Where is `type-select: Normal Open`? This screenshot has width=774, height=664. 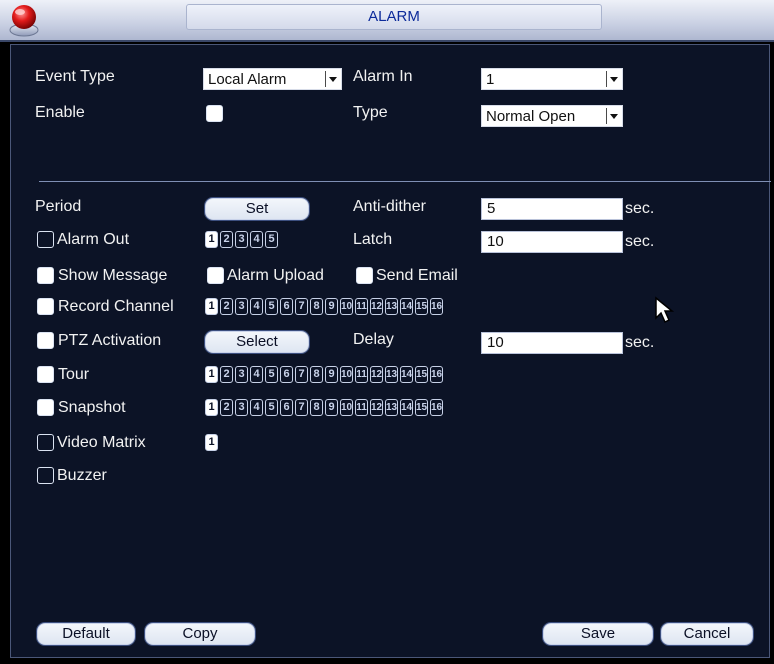 type-select: Normal Open is located at coordinates (552, 116).